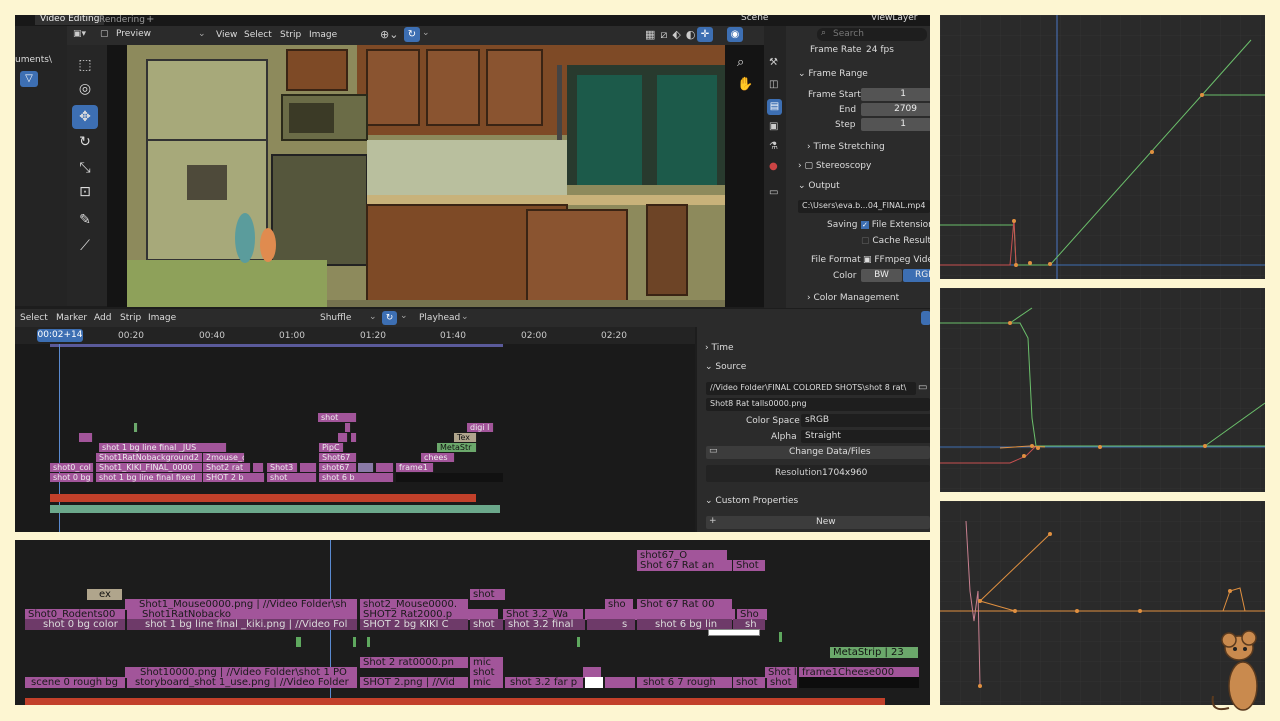  Describe the element at coordinates (72, 477) in the screenshot. I see `strip: shot 0 bg` at that location.